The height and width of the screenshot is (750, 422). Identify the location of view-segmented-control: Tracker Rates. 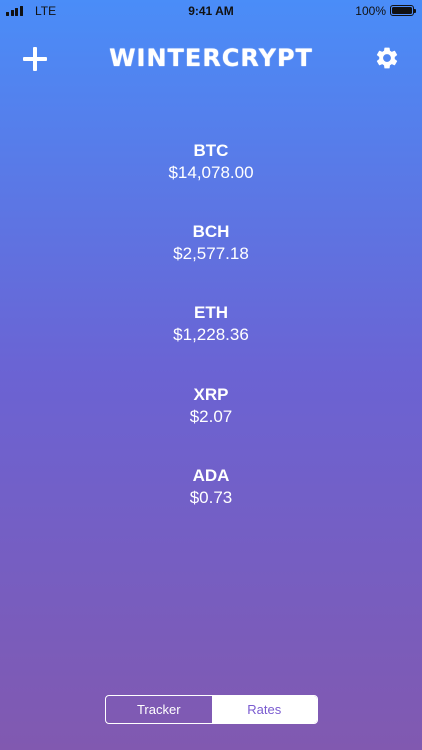
(211, 709).